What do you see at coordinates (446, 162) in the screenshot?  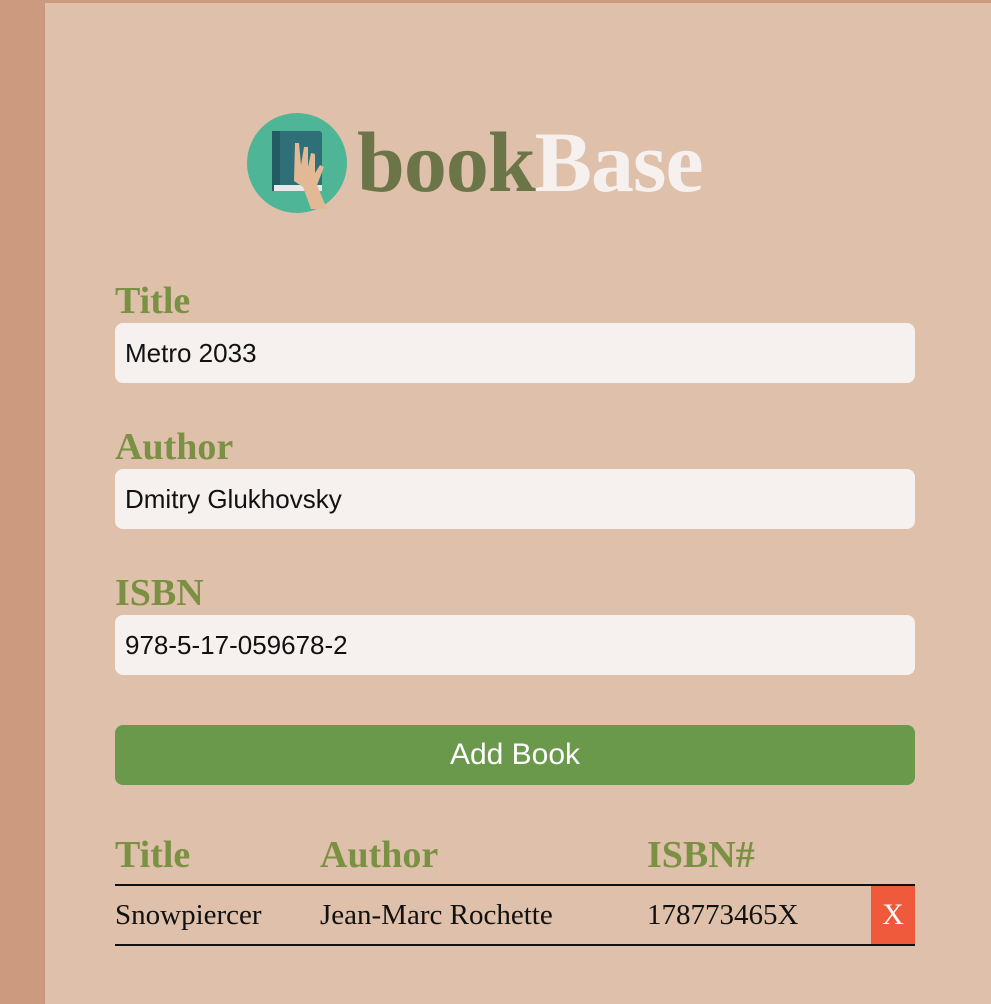 I see `logo-word-book: book` at bounding box center [446, 162].